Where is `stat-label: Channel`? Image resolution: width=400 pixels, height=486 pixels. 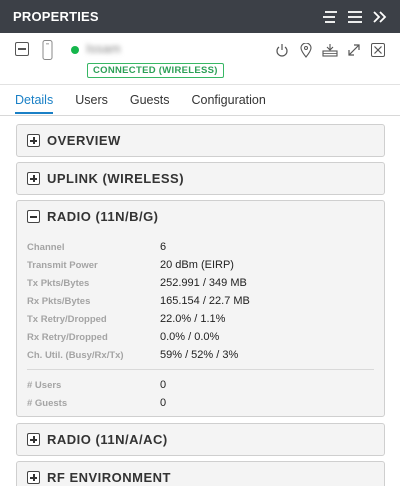
stat-label: Channel is located at coordinates (46, 247).